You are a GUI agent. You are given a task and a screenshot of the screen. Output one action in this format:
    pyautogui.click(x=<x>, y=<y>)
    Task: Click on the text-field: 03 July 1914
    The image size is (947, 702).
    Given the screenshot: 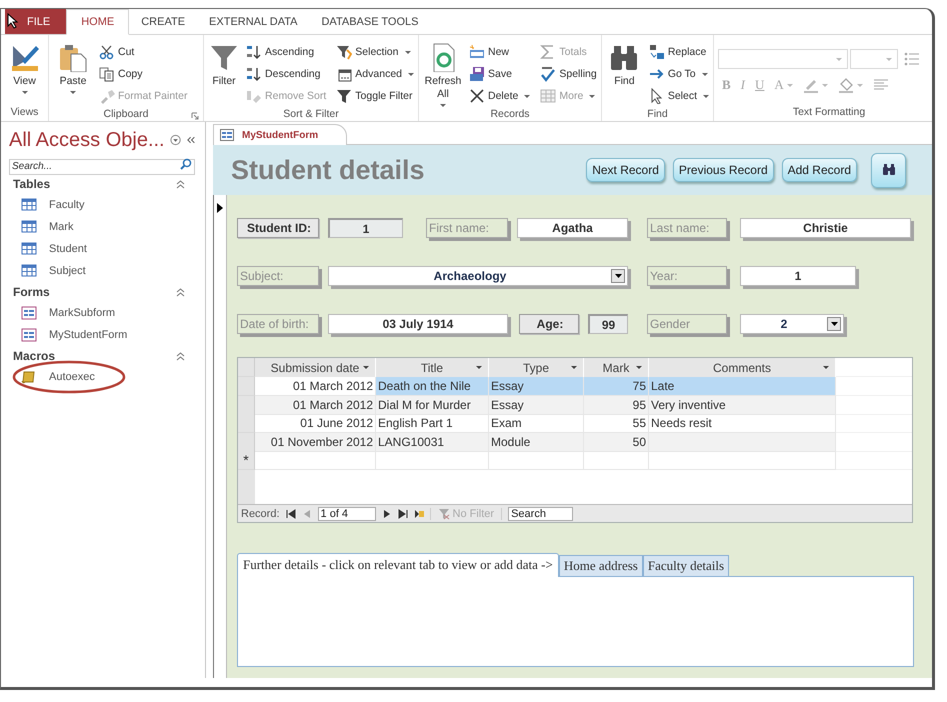 What is the action you would take?
    pyautogui.click(x=418, y=324)
    